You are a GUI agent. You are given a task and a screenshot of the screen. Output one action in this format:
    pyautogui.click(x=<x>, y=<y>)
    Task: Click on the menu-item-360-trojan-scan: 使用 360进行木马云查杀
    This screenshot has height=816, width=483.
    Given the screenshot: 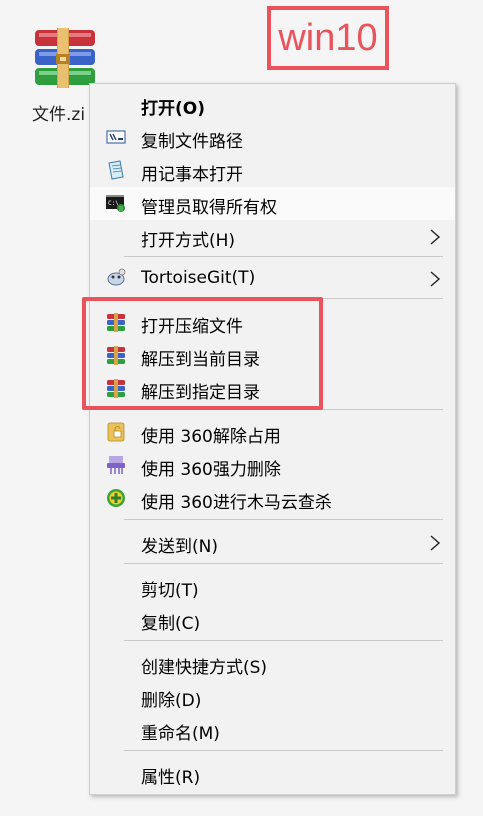 What is the action you would take?
    pyautogui.click(x=272, y=498)
    